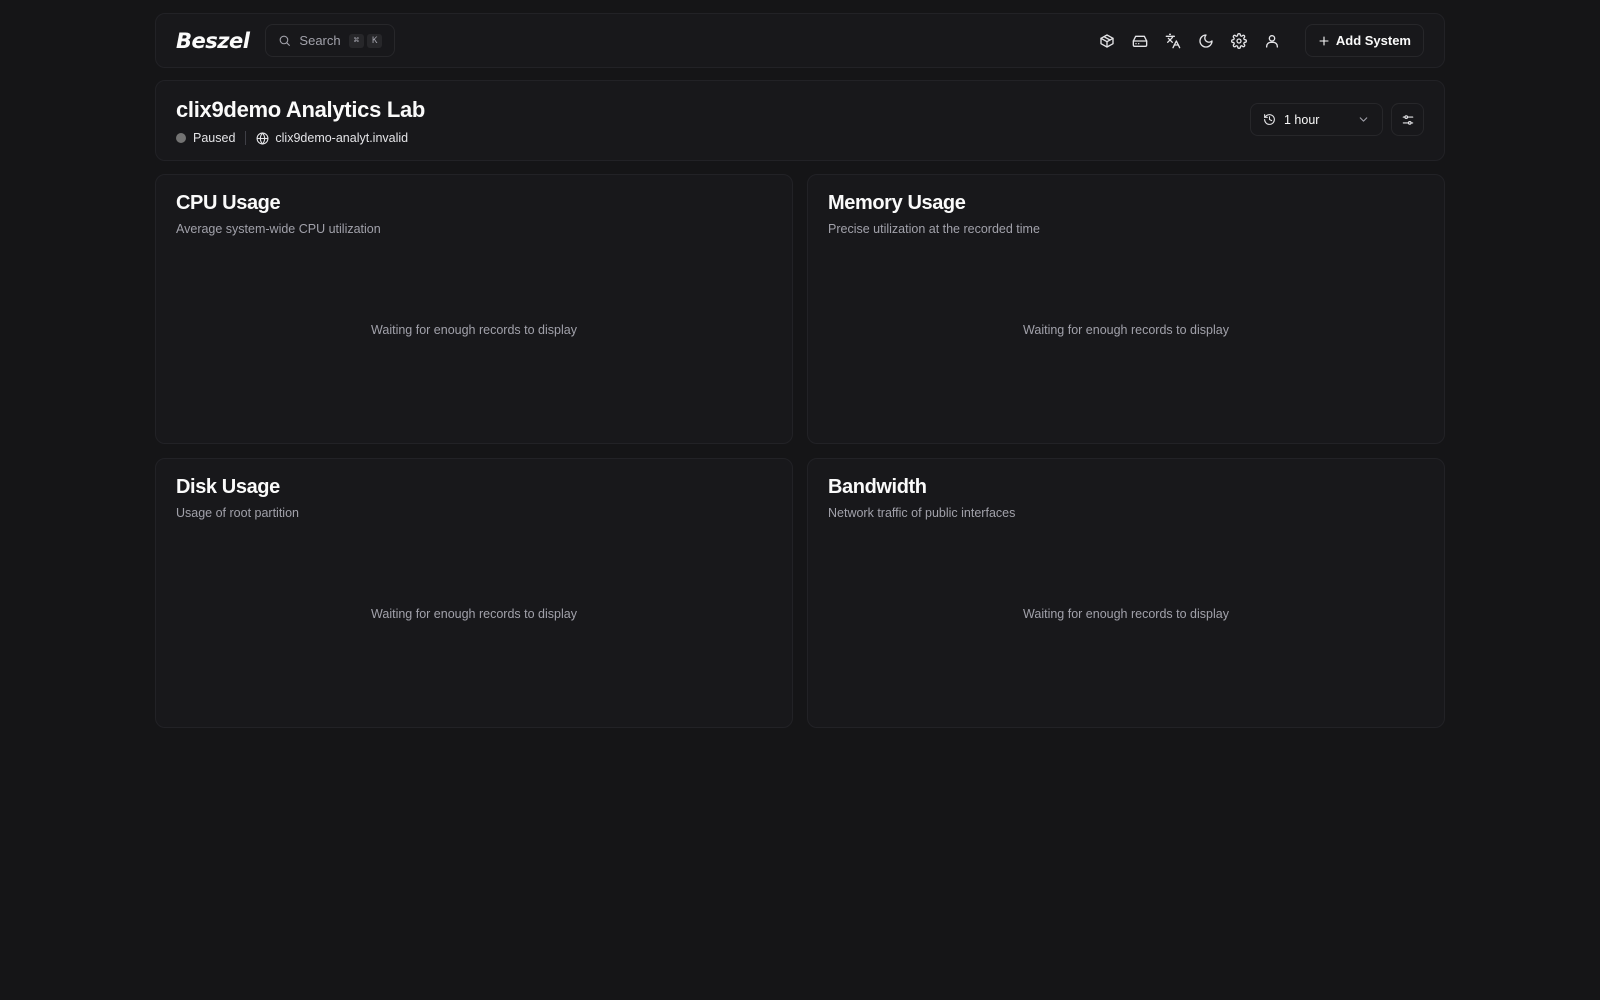  What do you see at coordinates (1107, 41) in the screenshot?
I see `container-icon` at bounding box center [1107, 41].